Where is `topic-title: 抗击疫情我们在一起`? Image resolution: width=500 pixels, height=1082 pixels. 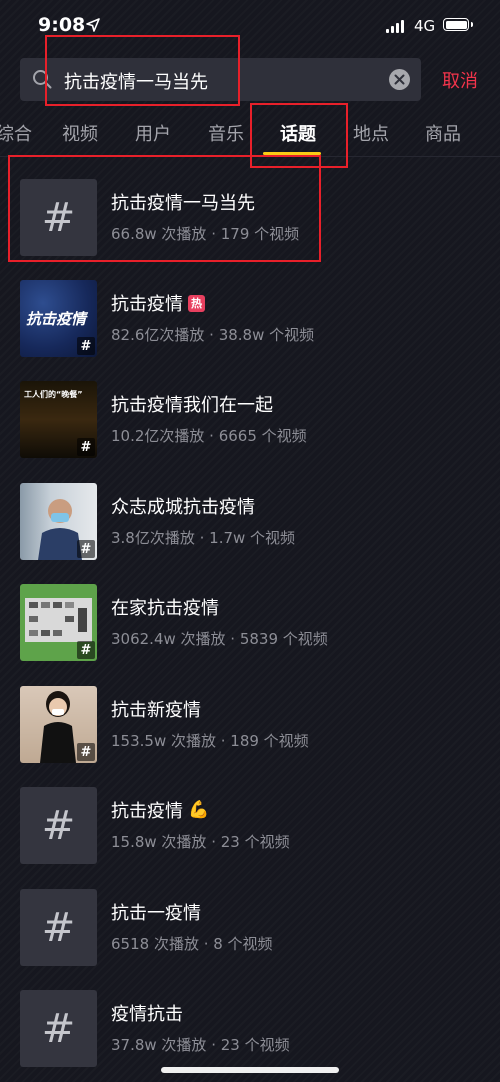
topic-title: 抗击疫情我们在一起 is located at coordinates (192, 405).